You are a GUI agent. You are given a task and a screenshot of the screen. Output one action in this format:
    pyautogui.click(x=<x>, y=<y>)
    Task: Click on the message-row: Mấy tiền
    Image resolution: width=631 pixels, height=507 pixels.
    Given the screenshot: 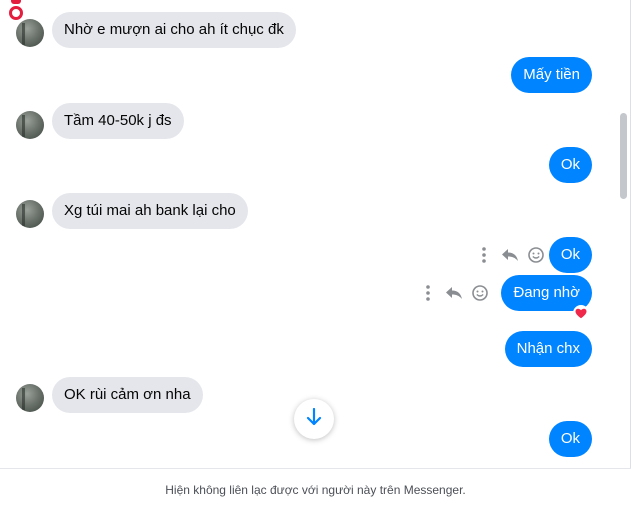 What is the action you would take?
    pyautogui.click(x=303, y=77)
    